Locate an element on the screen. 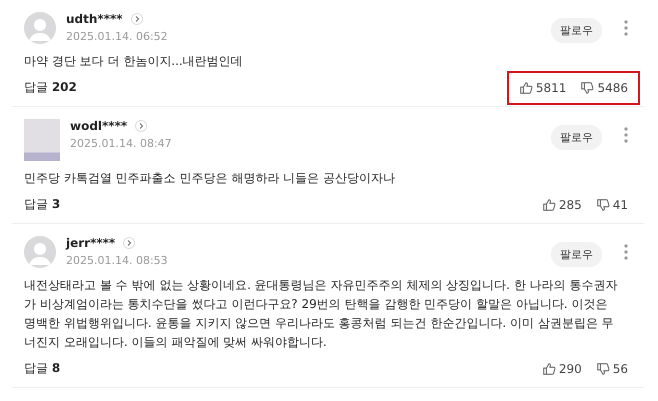 The image size is (658, 401). username: jerr**** is located at coordinates (91, 243).